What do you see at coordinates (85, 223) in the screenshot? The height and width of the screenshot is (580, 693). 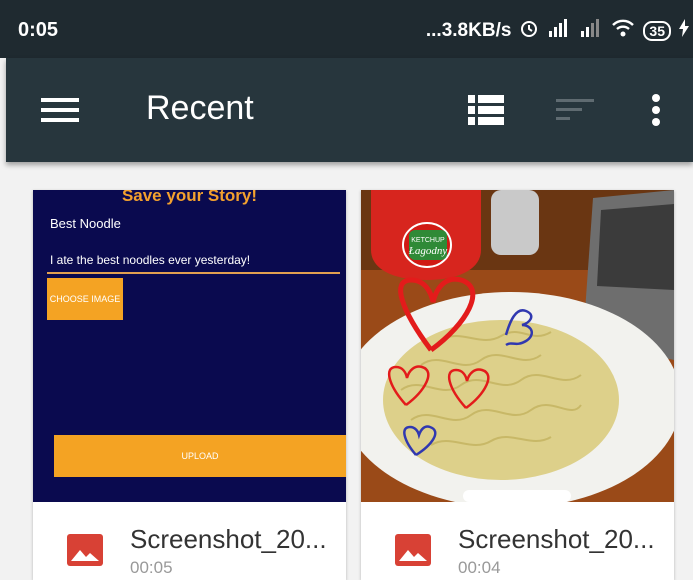 I see `thumb-title-field: Best Noodle` at bounding box center [85, 223].